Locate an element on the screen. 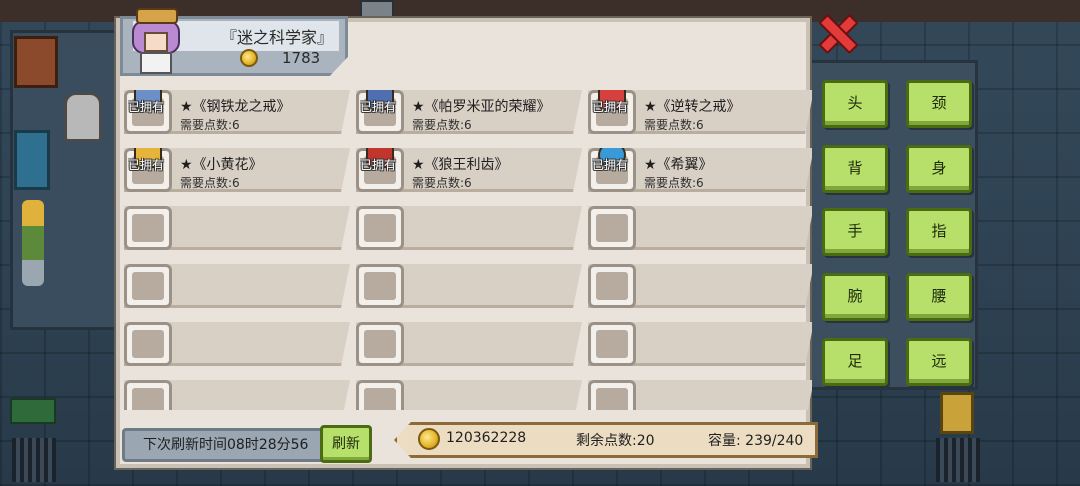 This screenshot has width=1080, height=486. background-device is located at coordinates (957, 413).